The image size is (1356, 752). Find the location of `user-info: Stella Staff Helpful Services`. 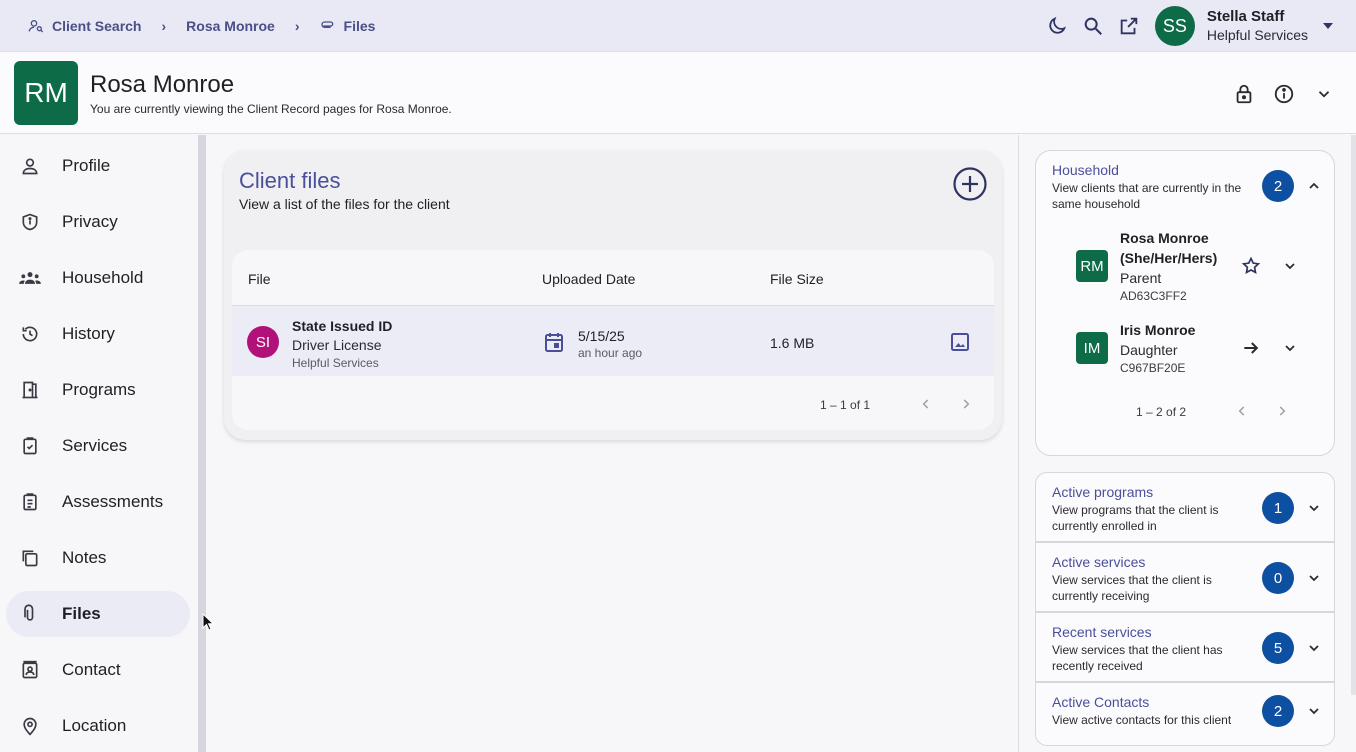

user-info: Stella Staff Helpful Services is located at coordinates (1257, 26).